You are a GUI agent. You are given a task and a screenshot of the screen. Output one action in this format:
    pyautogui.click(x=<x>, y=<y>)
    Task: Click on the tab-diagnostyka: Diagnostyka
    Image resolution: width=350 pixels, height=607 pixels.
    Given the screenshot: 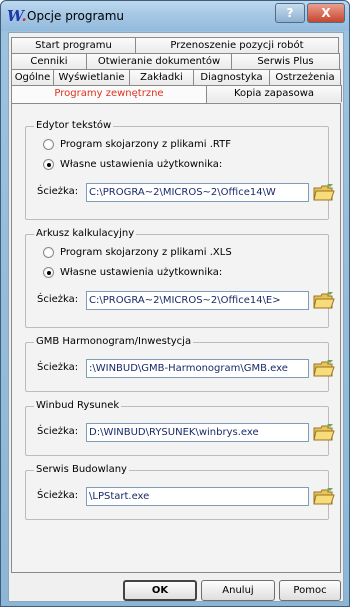 What is the action you would take?
    pyautogui.click(x=231, y=77)
    